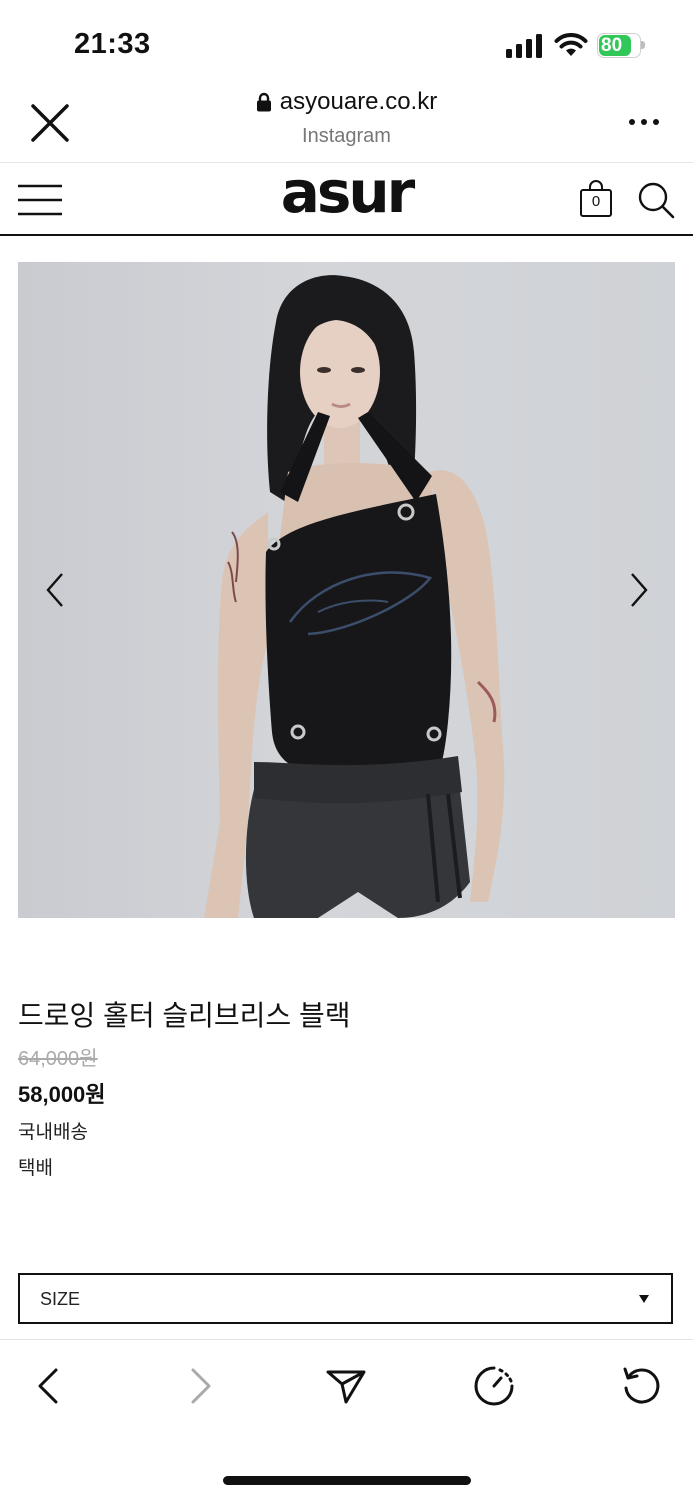 The image size is (693, 1500). I want to click on home-indicator, so click(347, 1480).